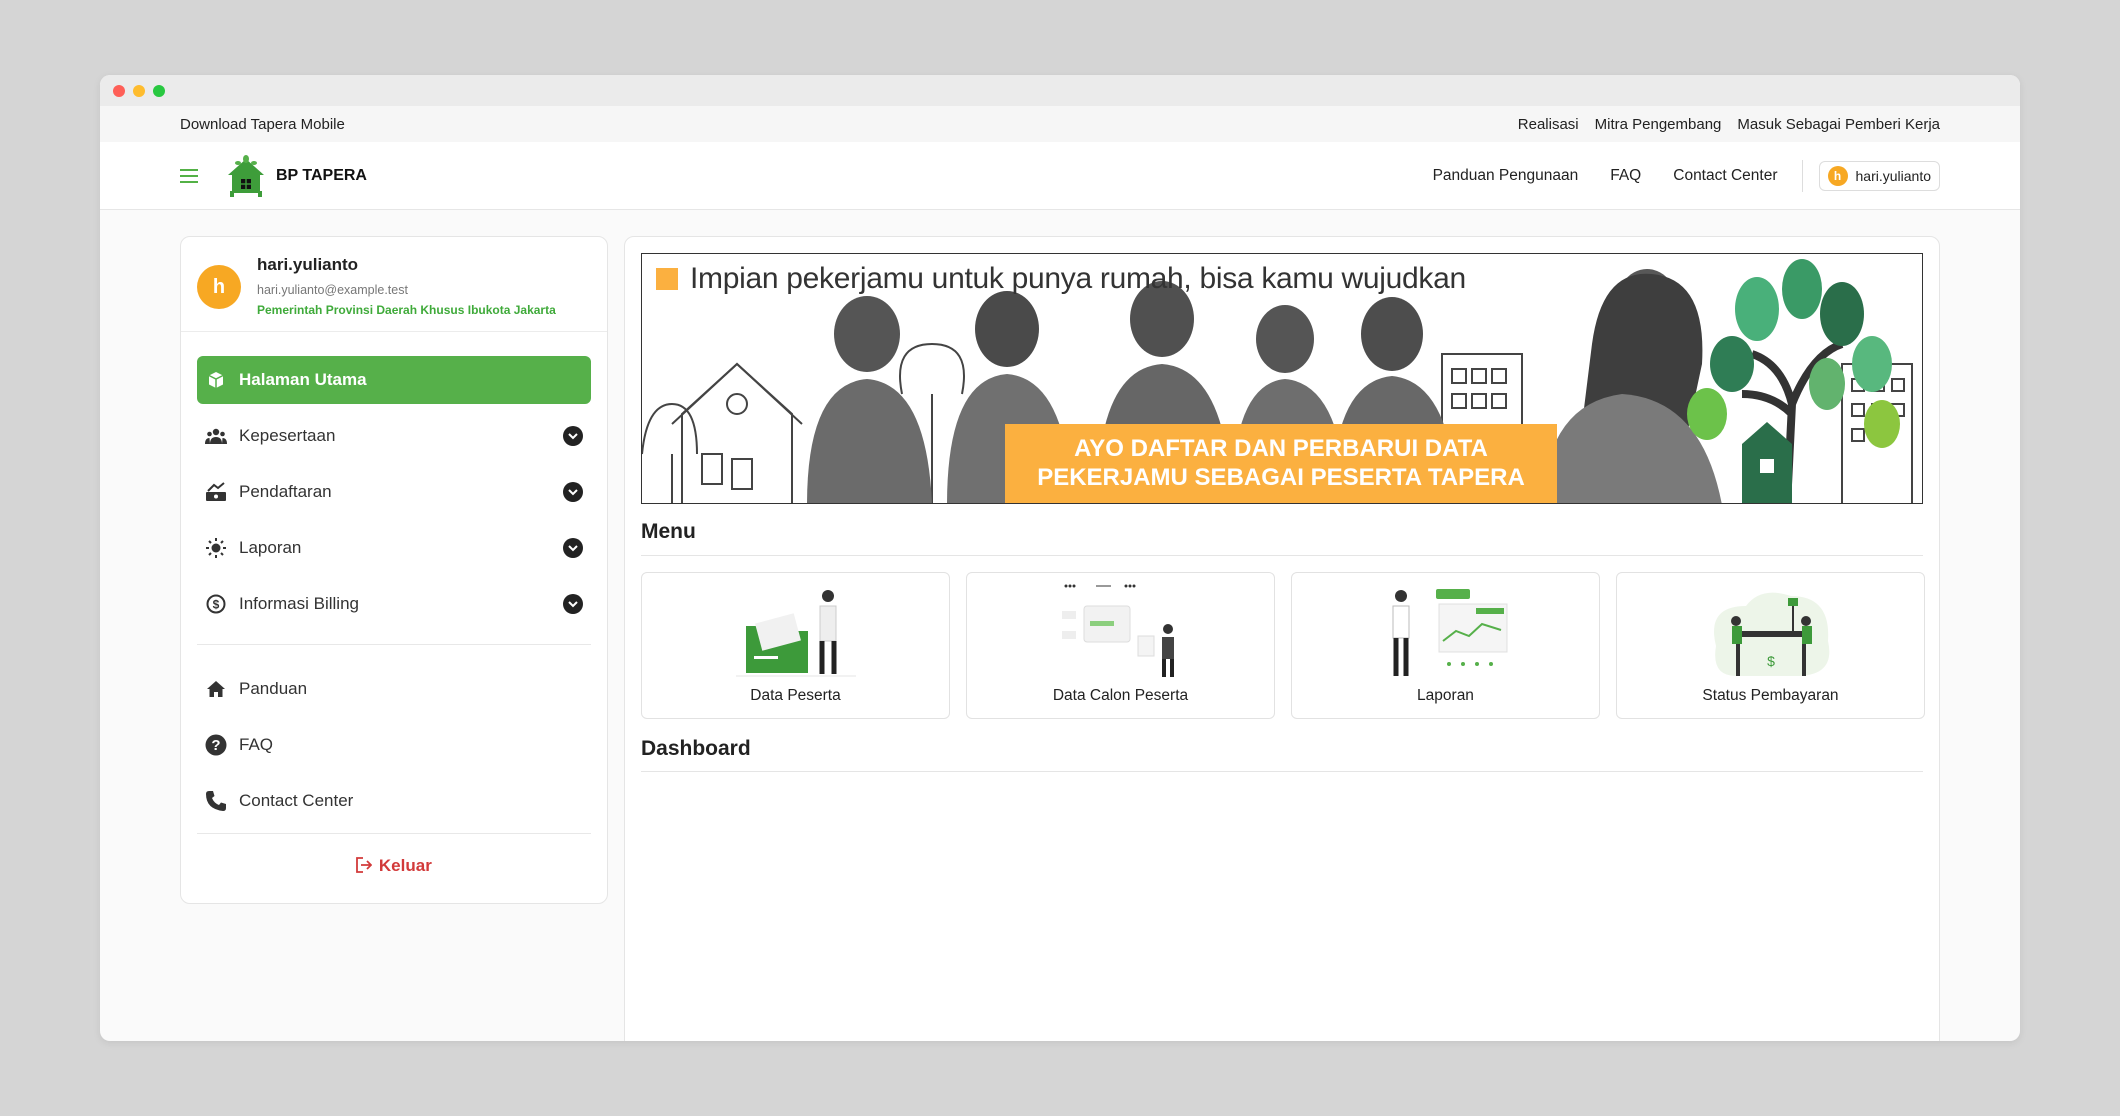 Image resolution: width=2120 pixels, height=1116 pixels. Describe the element at coordinates (795, 627) in the screenshot. I see `data-peserta-illustration` at that location.